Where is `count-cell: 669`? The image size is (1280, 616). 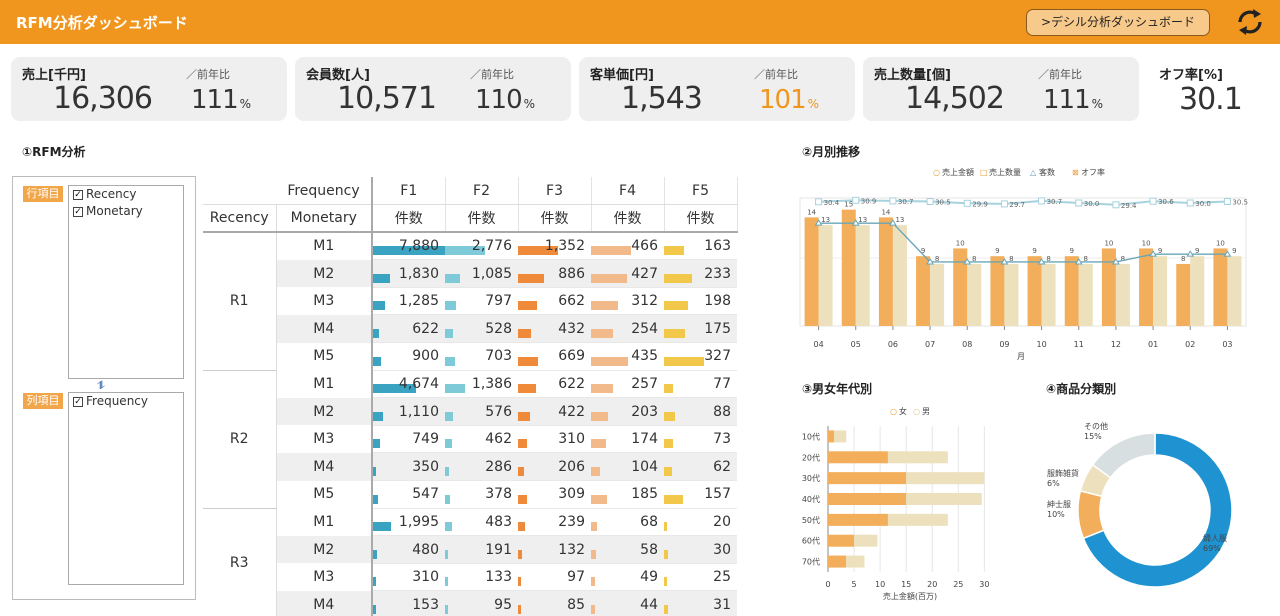
count-cell: 669 is located at coordinates (554, 356).